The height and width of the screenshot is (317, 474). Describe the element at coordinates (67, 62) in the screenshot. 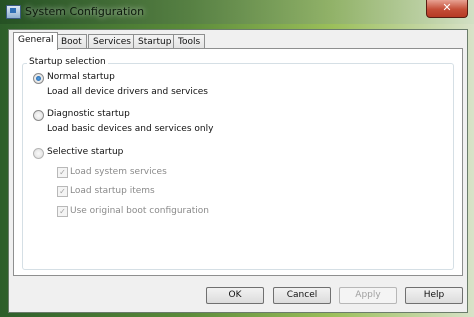

I see `startup-selection-label: Startup selection` at that location.